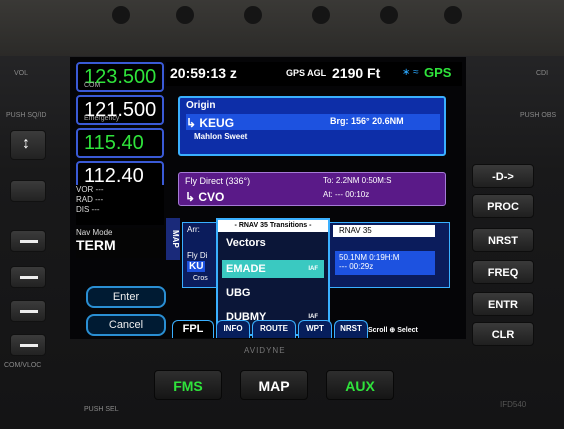  What do you see at coordinates (218, 181) in the screenshot?
I see `fly-direct-title: Fly Direct (336°)` at bounding box center [218, 181].